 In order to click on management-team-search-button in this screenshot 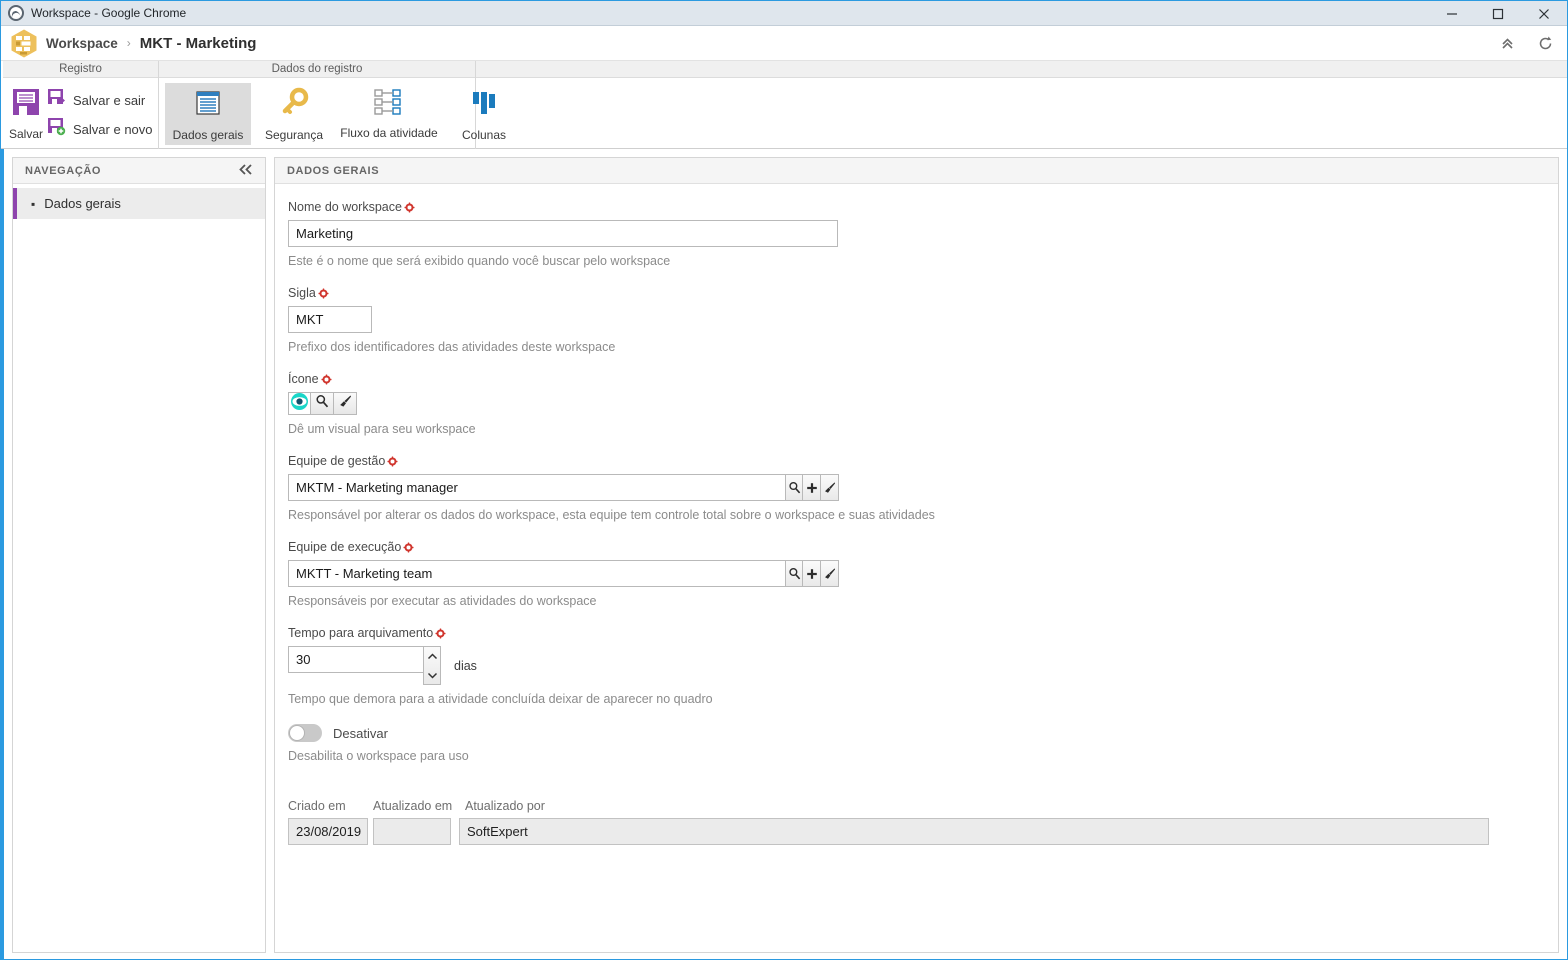, I will do `click(794, 487)`.